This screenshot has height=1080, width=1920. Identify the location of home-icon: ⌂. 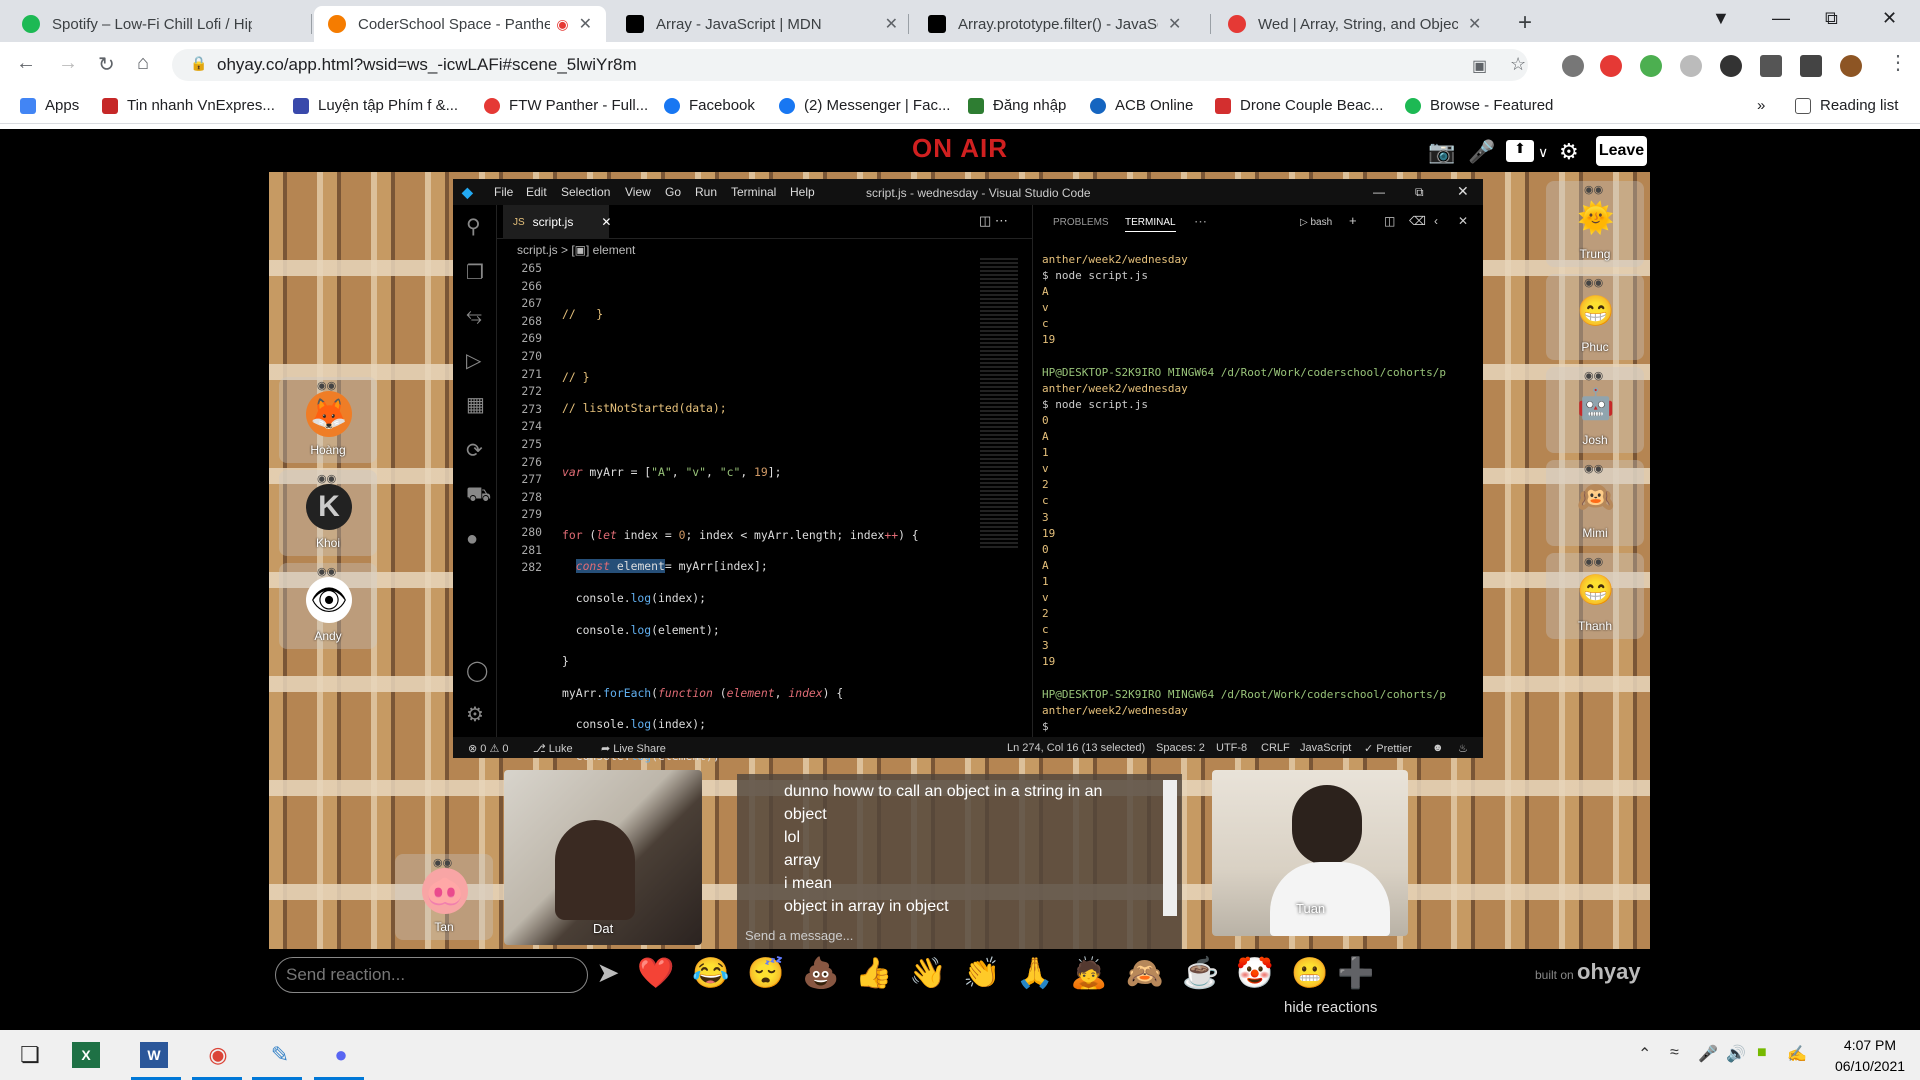
(143, 63).